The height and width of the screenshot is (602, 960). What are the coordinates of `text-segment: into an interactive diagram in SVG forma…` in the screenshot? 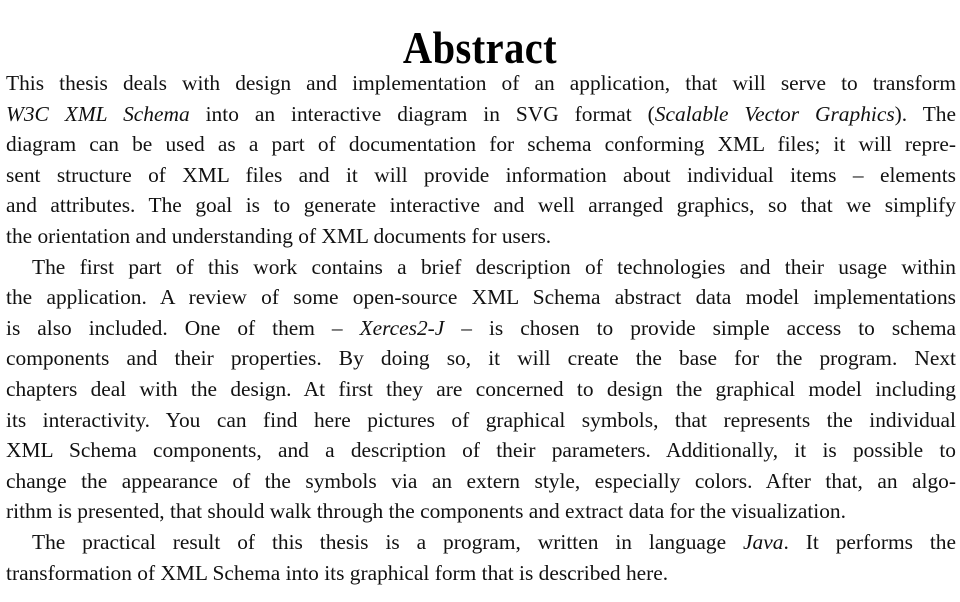 It's located at (422, 113).